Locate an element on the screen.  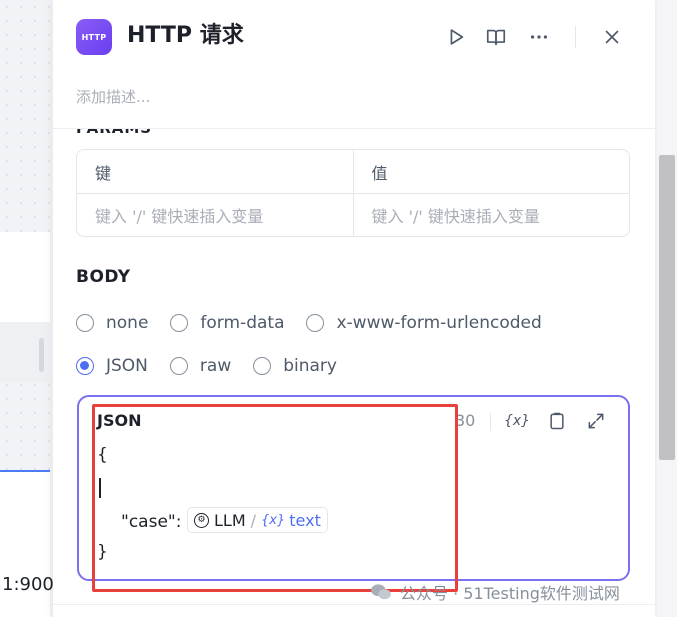
expand-button is located at coordinates (596, 421).